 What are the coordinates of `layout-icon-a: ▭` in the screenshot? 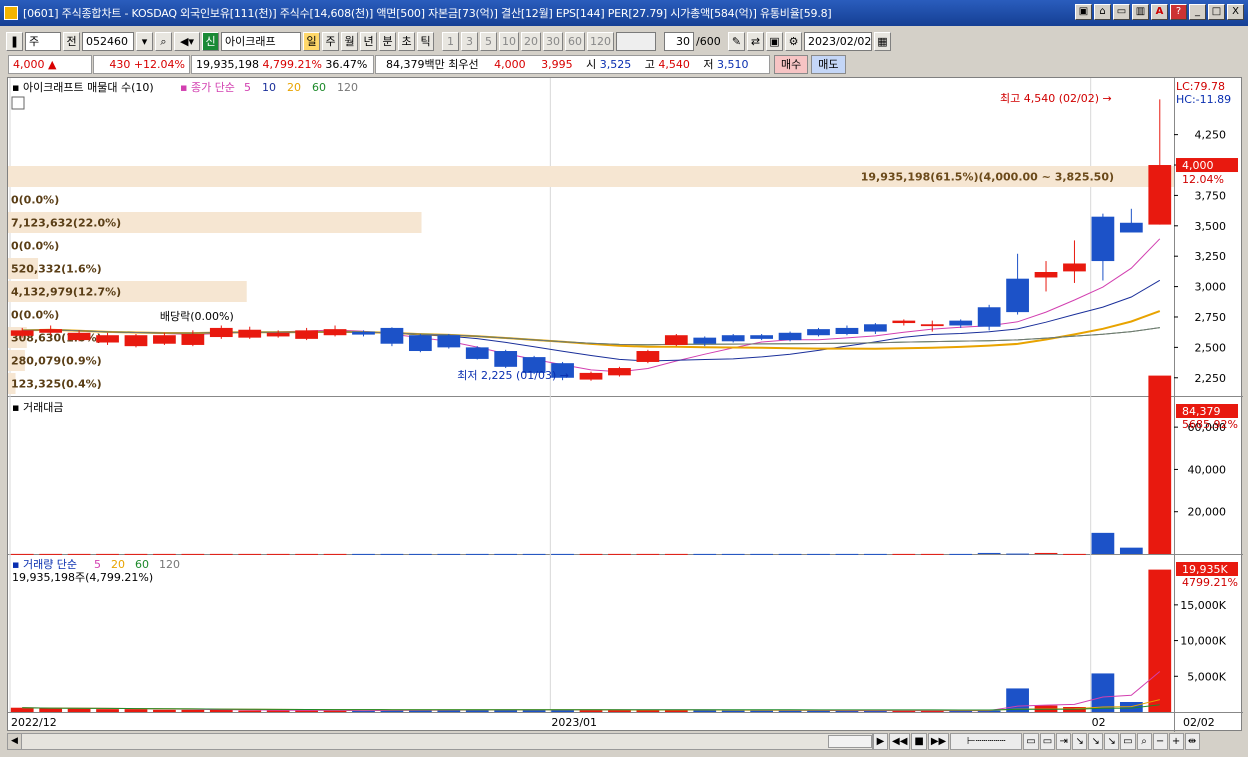 It's located at (1031, 741).